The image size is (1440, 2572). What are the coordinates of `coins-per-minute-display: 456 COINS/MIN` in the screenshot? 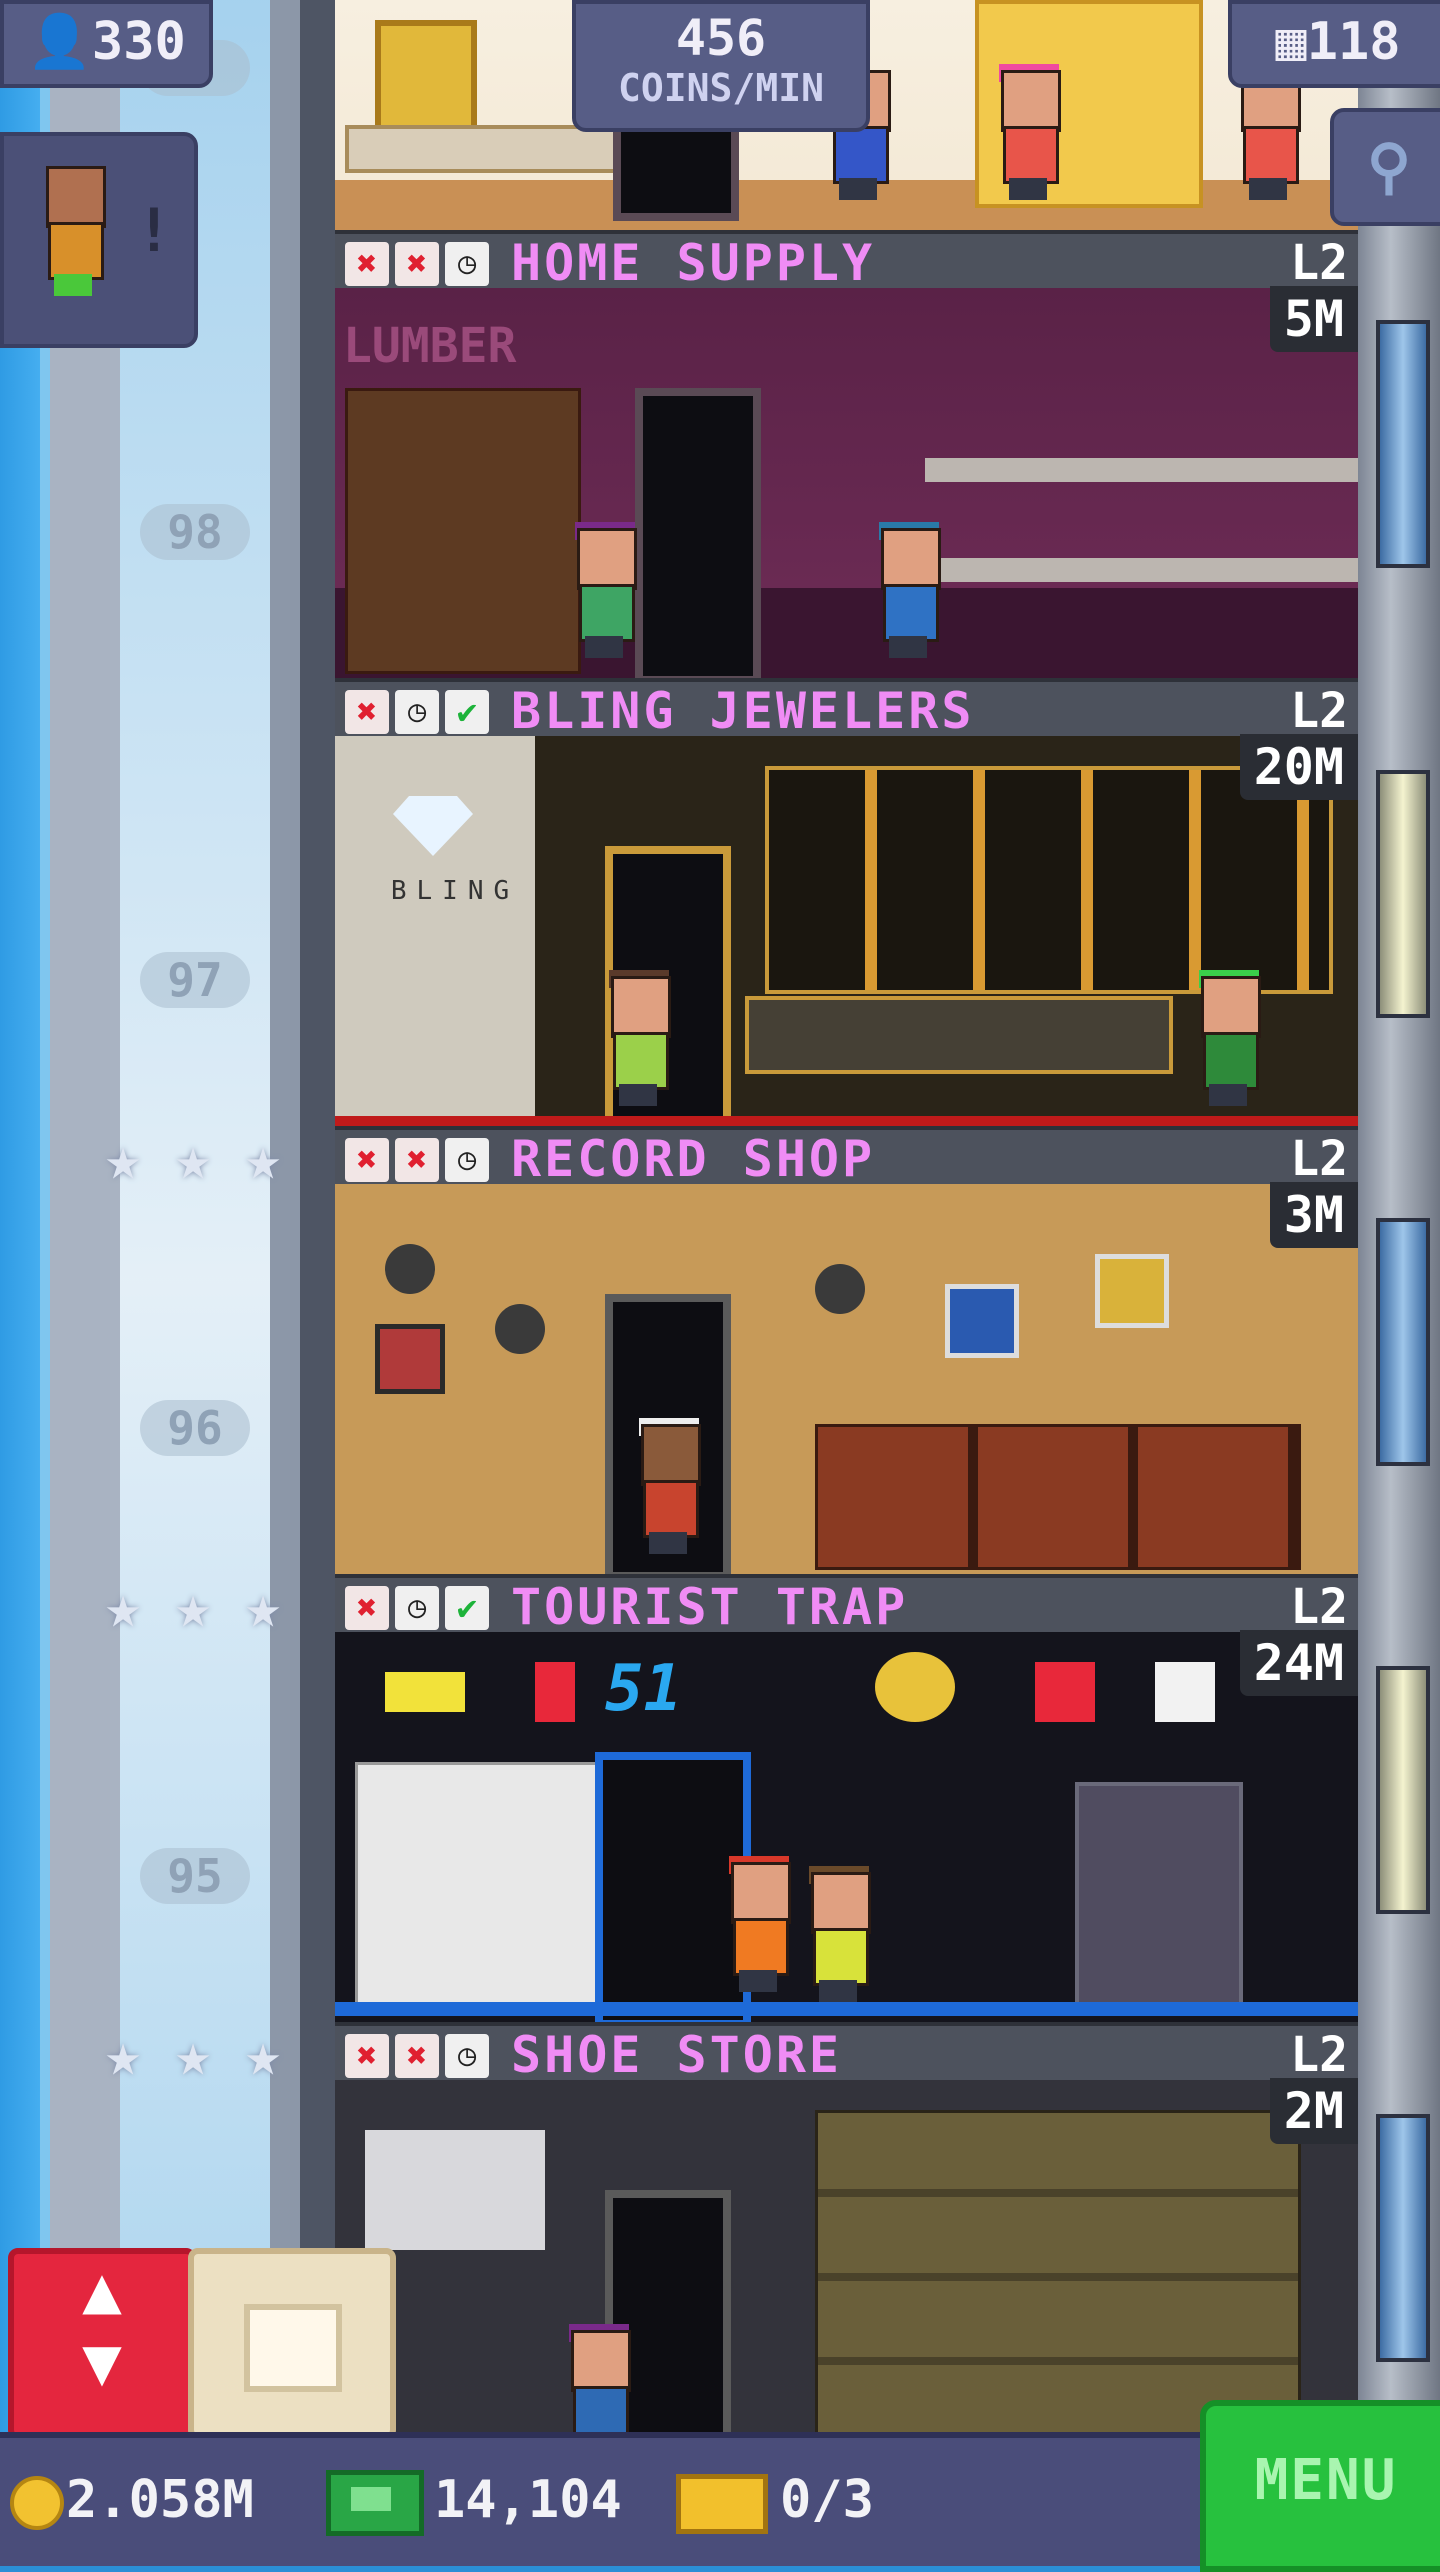 It's located at (721, 66).